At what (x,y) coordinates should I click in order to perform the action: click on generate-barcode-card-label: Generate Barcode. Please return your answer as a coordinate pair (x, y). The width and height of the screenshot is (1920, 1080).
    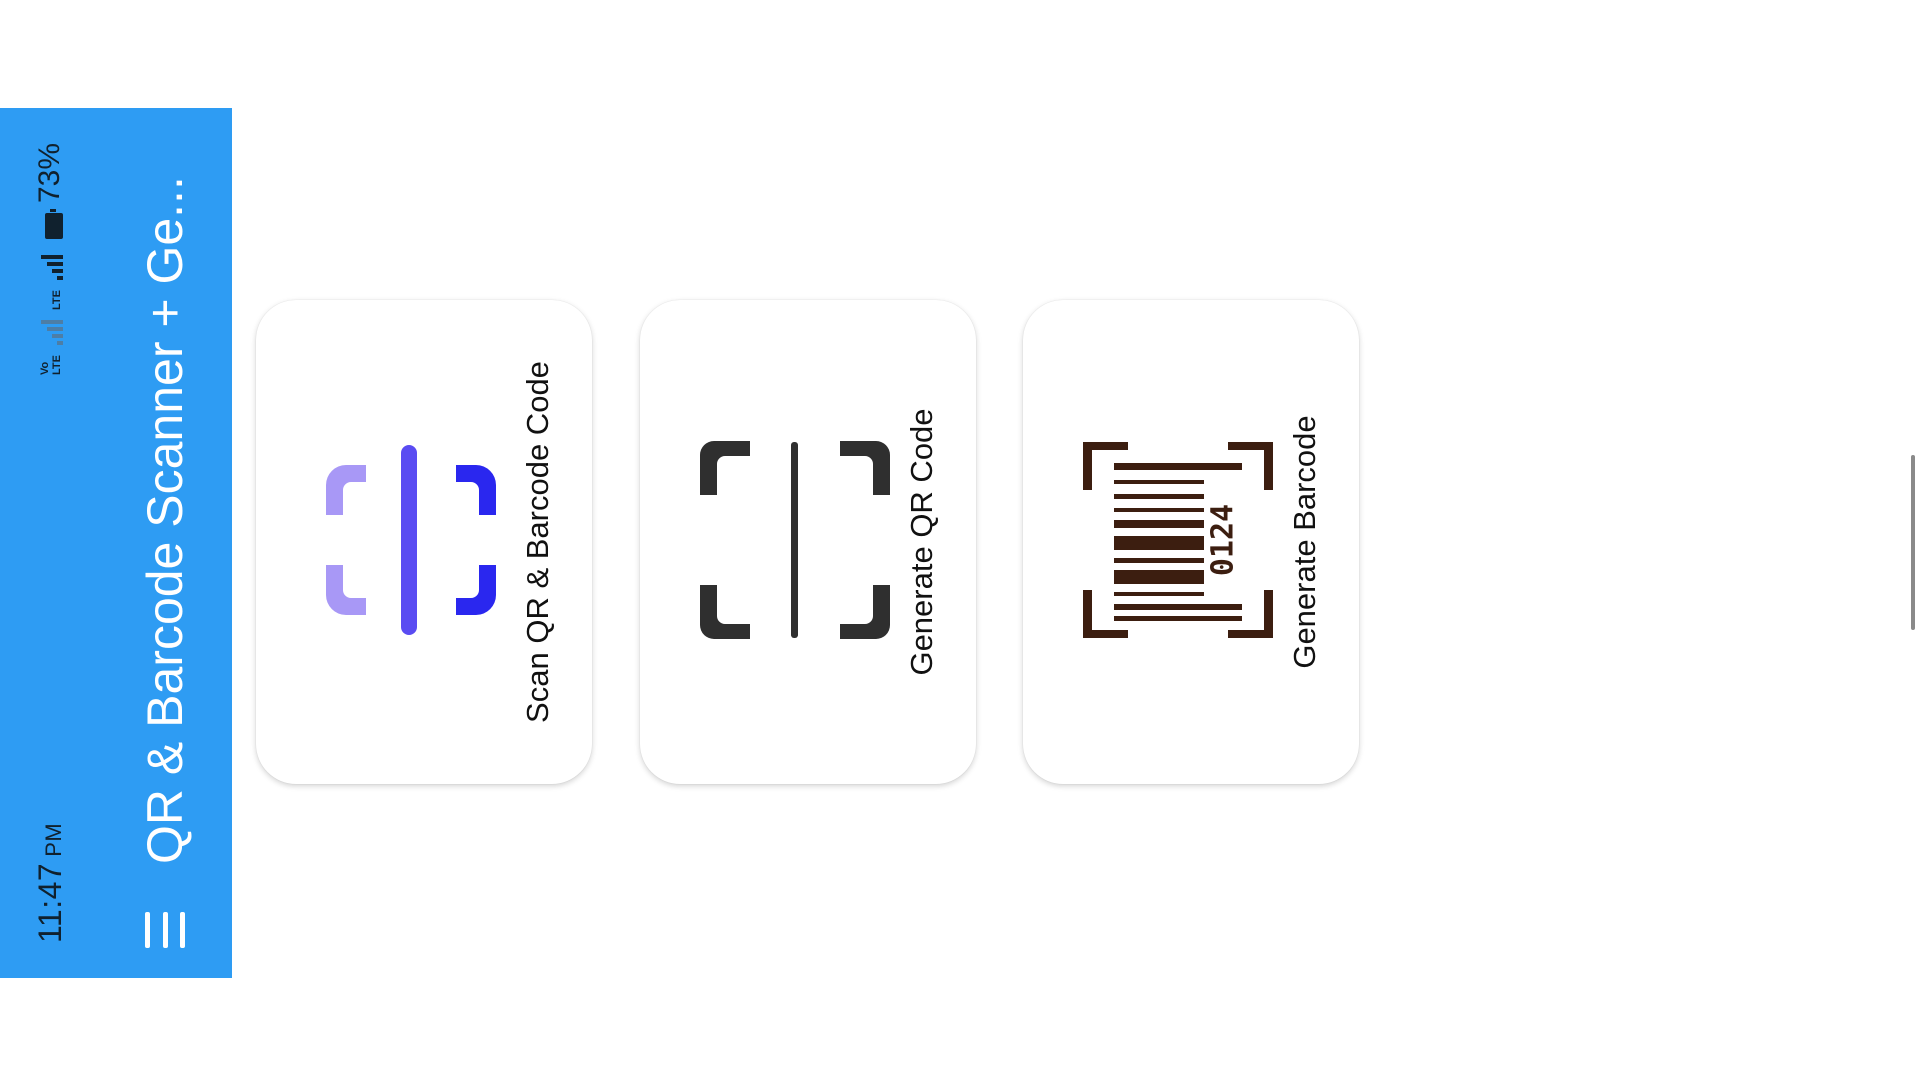
    Looking at the image, I should click on (1304, 542).